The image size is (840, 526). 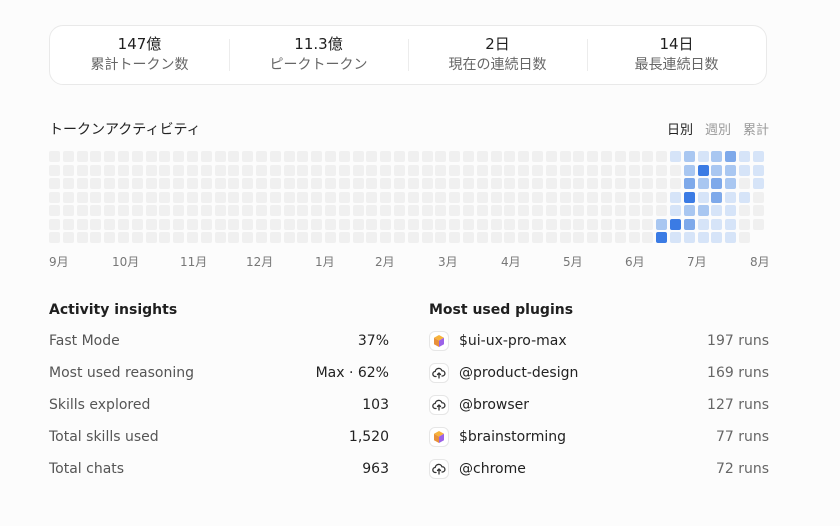 What do you see at coordinates (599, 405) in the screenshot?
I see `plugin-row: @browser 127 runs` at bounding box center [599, 405].